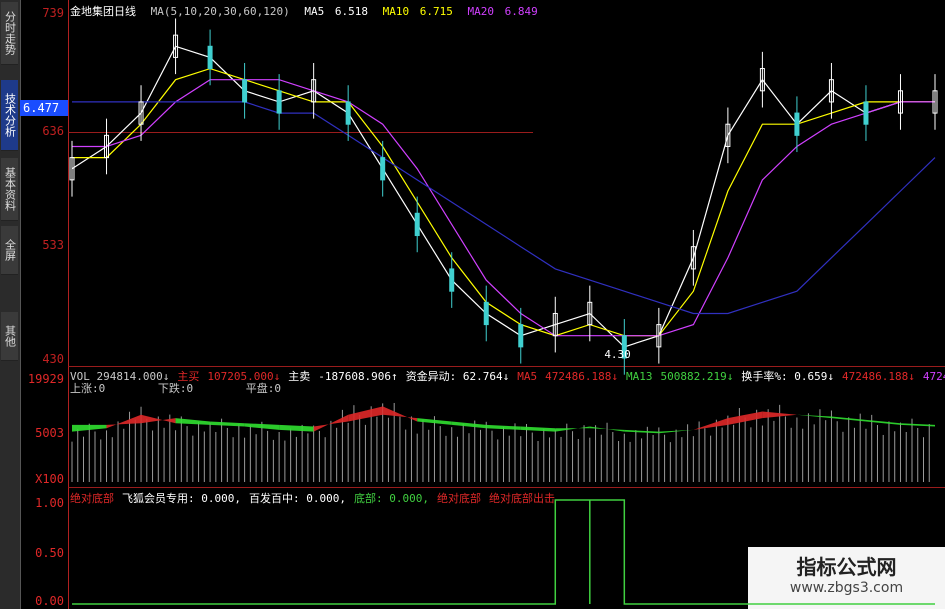 This screenshot has width=945, height=609. What do you see at coordinates (617, 354) in the screenshot?
I see `low-price-label: 4.30` at bounding box center [617, 354].